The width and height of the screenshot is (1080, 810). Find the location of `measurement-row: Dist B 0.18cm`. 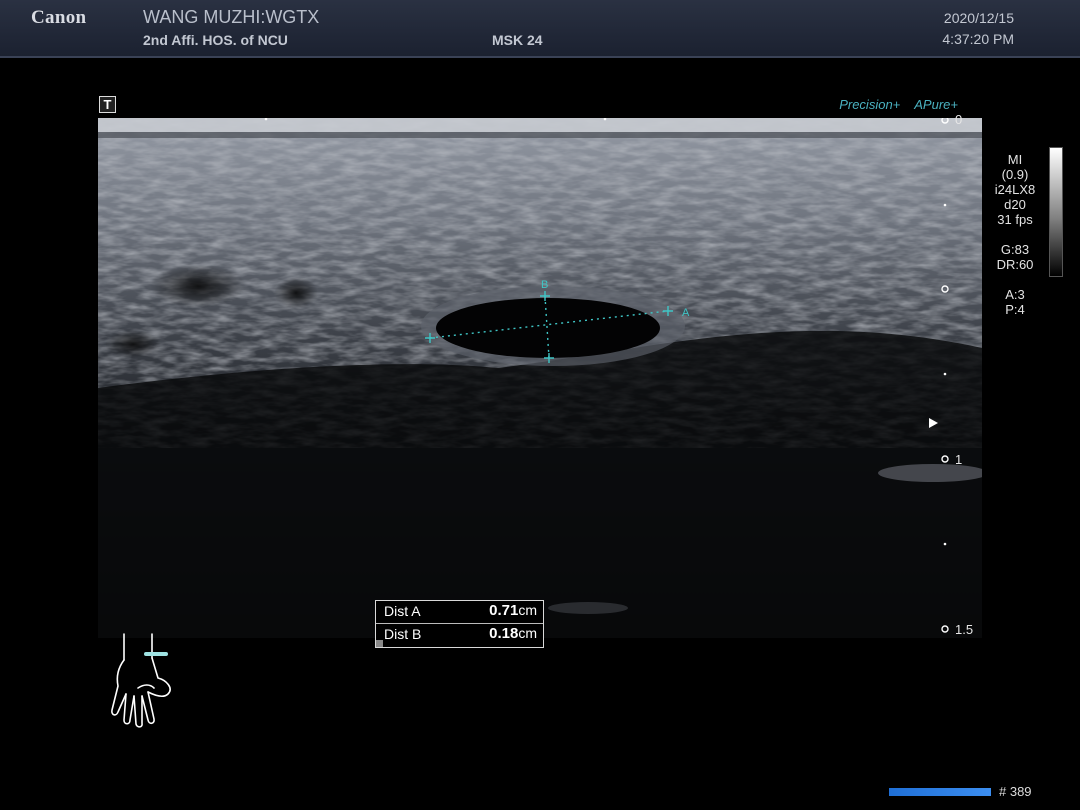

measurement-row: Dist B 0.18cm is located at coordinates (459, 634).